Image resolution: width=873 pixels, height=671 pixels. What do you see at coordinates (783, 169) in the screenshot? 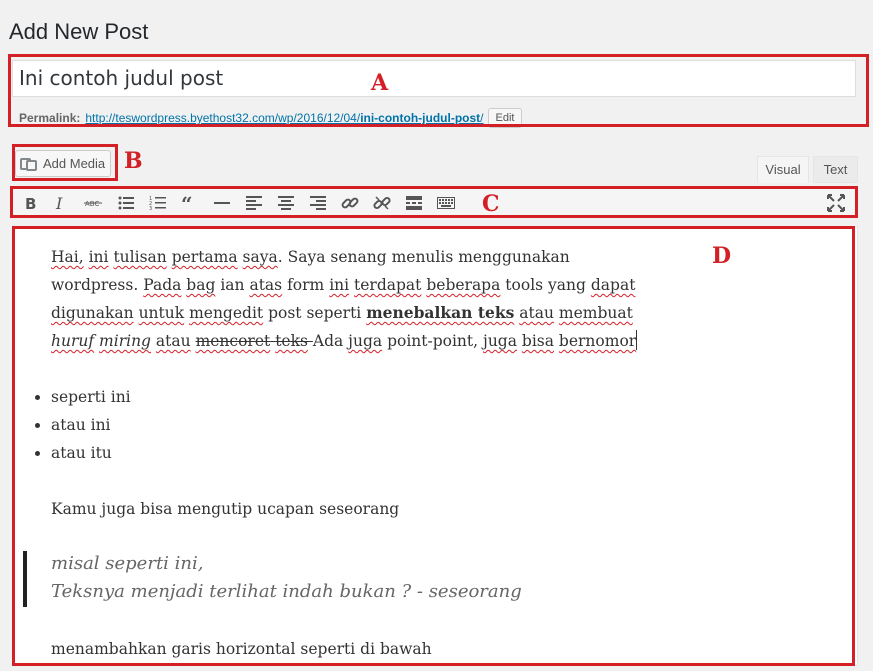
I see `tab-visual: Visual` at bounding box center [783, 169].